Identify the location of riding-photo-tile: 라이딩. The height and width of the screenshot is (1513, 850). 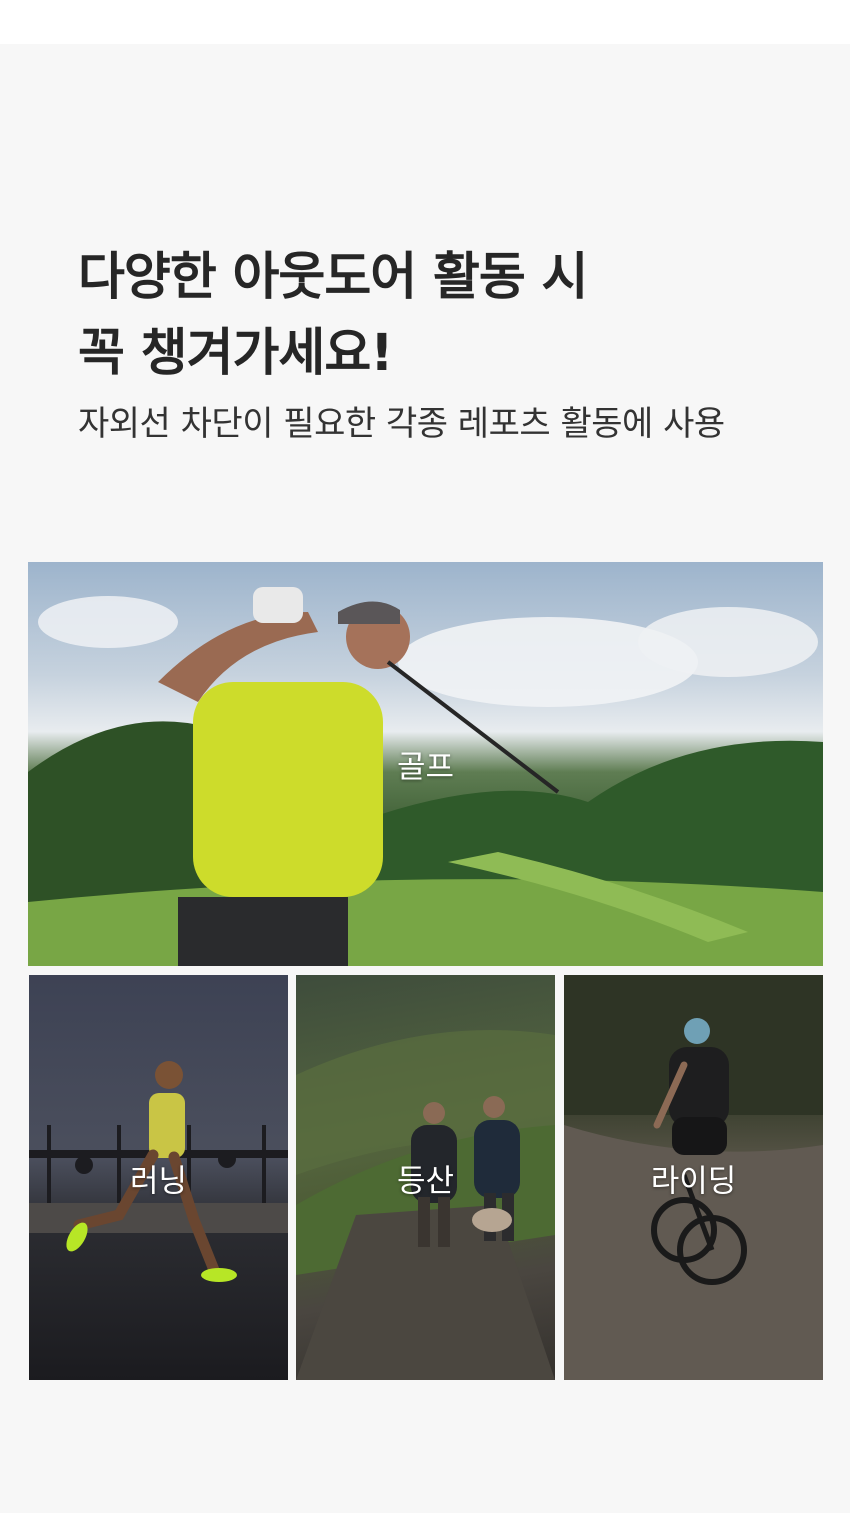
(693, 1177).